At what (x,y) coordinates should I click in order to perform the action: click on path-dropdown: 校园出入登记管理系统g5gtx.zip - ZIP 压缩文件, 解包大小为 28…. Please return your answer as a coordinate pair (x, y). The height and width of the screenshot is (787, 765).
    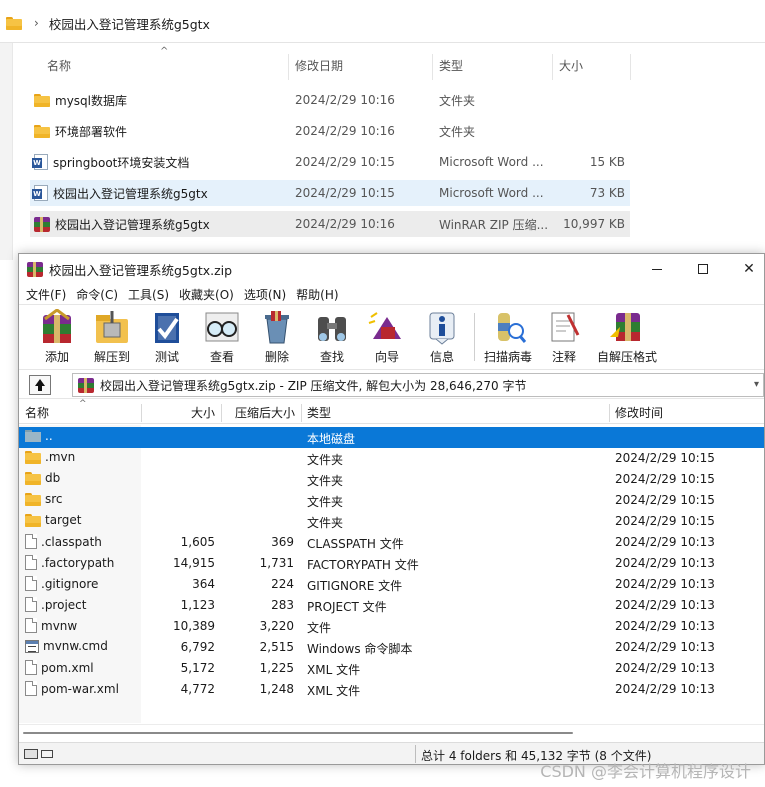
    Looking at the image, I should click on (418, 385).